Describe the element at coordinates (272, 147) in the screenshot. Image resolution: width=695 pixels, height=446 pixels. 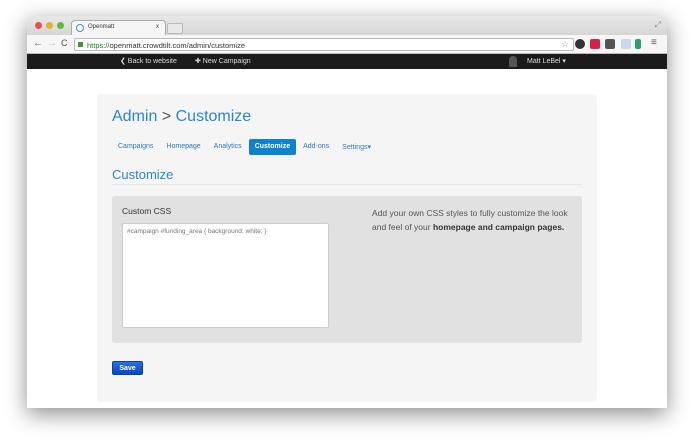
I see `tab-customize: Customize` at that location.